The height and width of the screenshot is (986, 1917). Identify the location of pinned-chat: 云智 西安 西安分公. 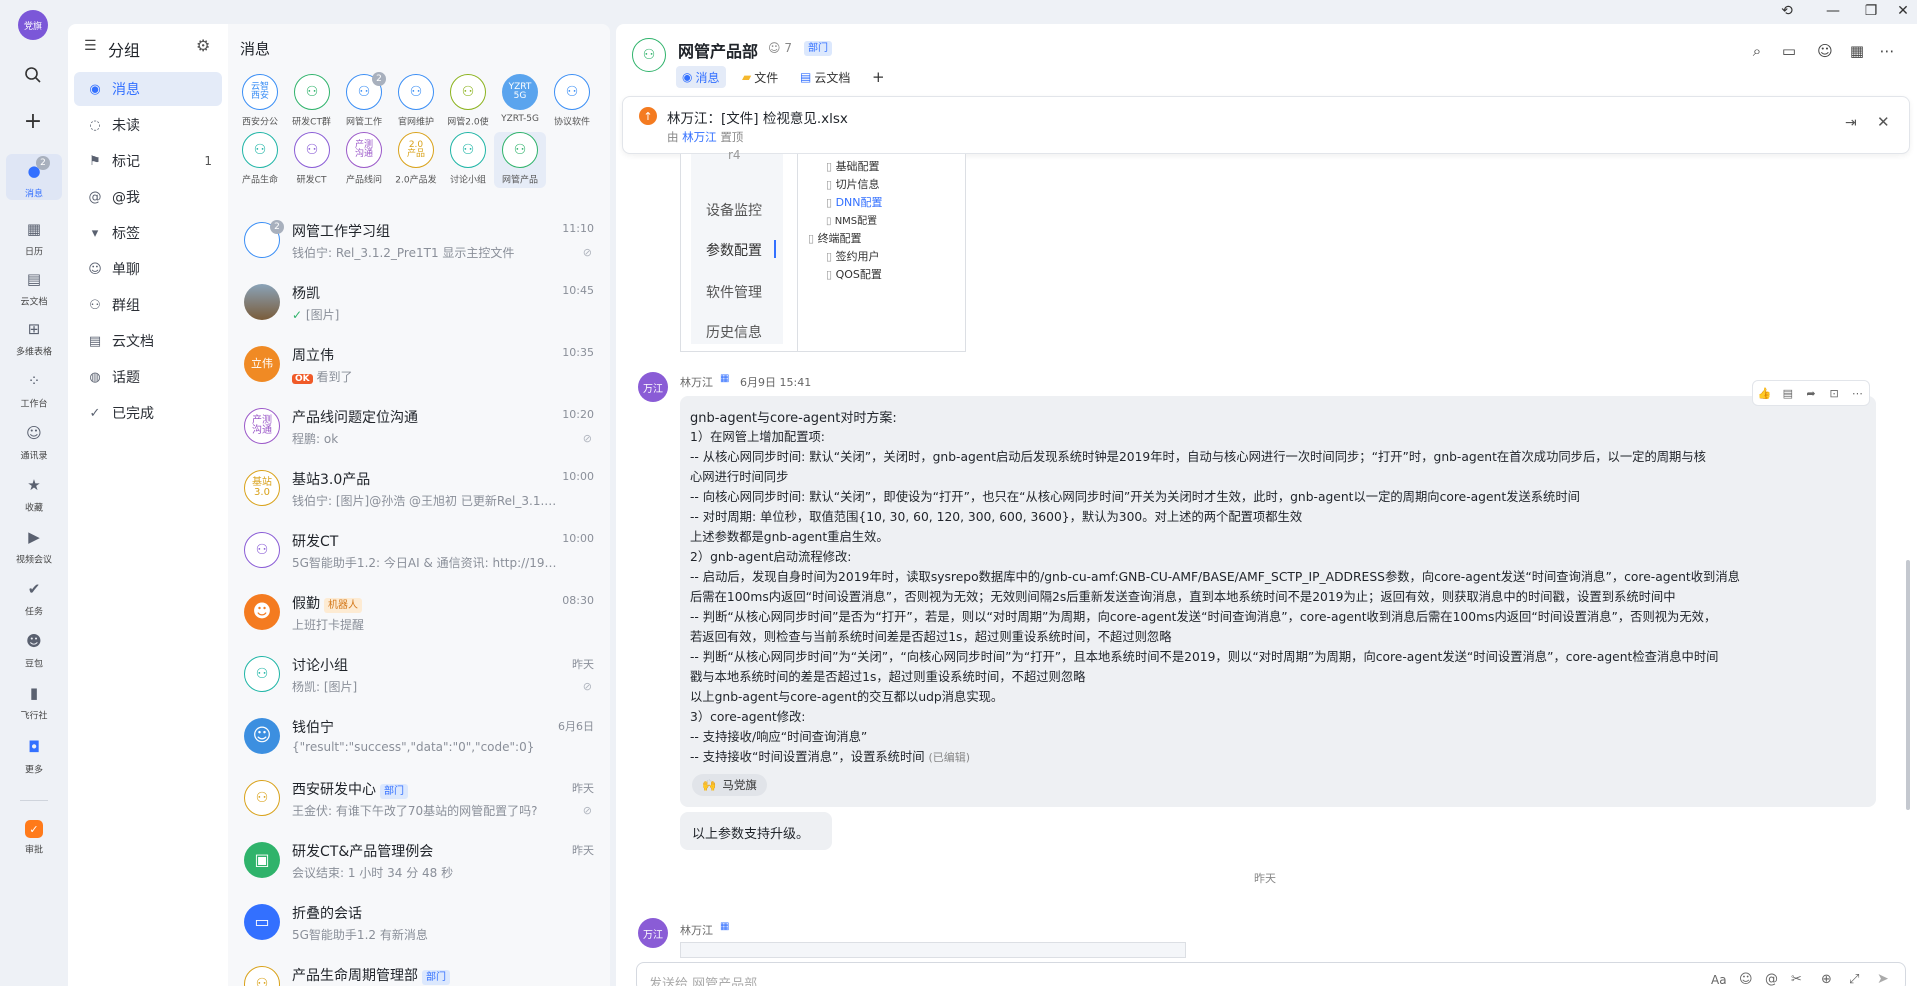
(260, 102).